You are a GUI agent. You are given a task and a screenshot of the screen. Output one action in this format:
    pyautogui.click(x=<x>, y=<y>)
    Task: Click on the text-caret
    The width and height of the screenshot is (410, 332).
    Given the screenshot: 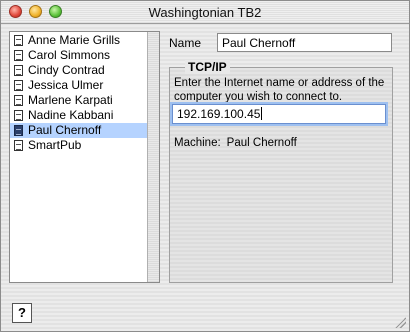 What is the action you would take?
    pyautogui.click(x=262, y=113)
    